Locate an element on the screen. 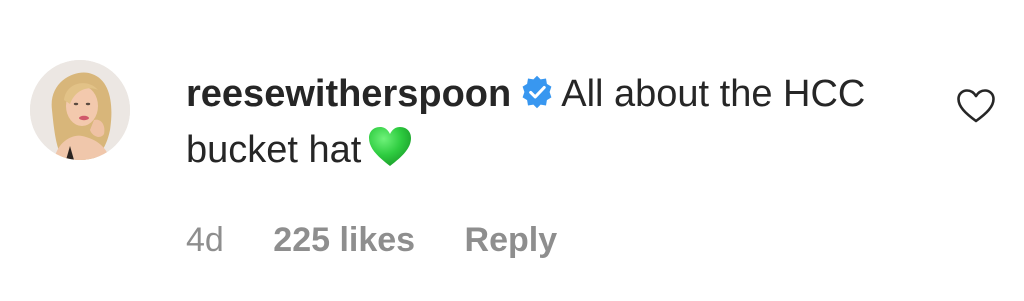 This screenshot has height=301, width=1024. avatar is located at coordinates (80, 110).